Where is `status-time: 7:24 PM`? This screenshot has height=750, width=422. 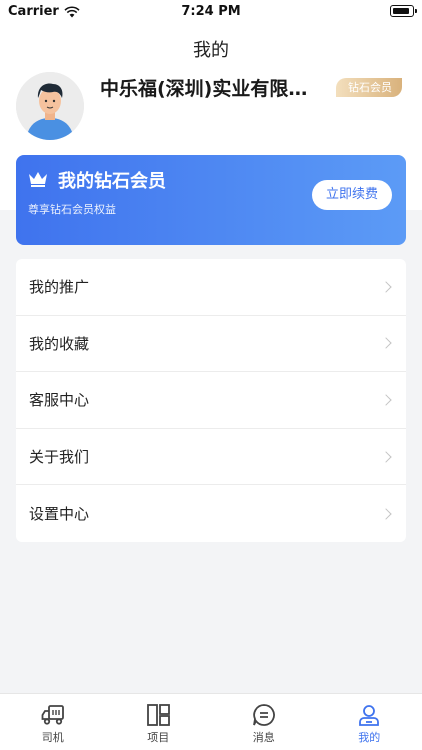
status-time: 7:24 PM is located at coordinates (211, 11).